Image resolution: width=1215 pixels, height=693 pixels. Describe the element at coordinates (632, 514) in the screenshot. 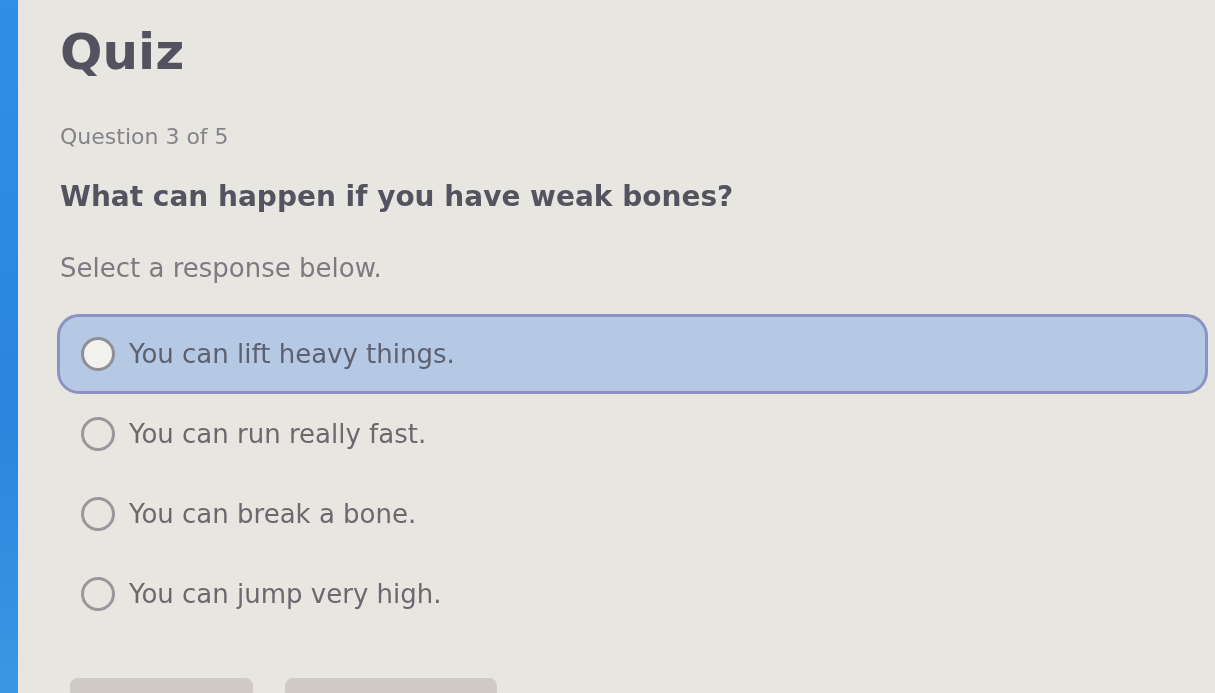

I see `answer-option: You can break a bone.` at that location.